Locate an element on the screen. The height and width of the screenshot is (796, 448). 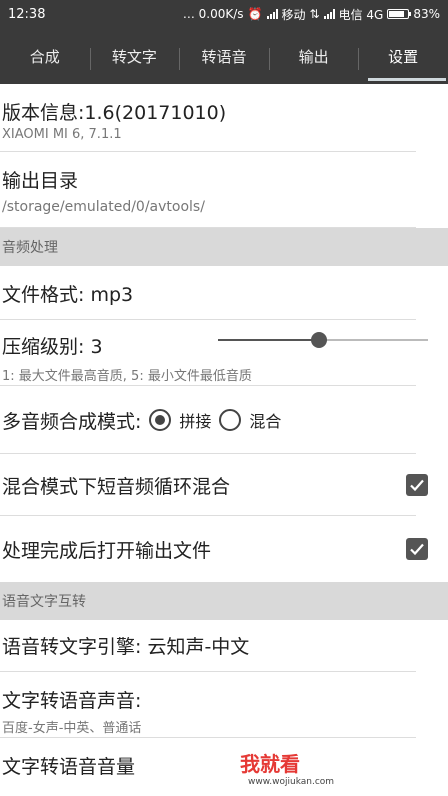
radio-concat is located at coordinates (160, 420).